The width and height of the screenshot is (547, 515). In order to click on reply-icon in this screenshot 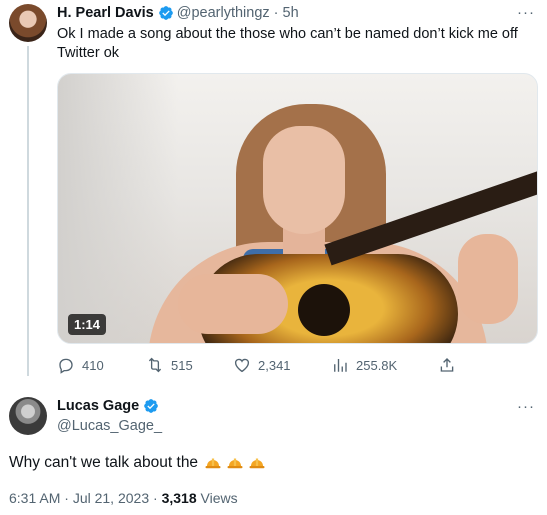, I will do `click(66, 366)`.